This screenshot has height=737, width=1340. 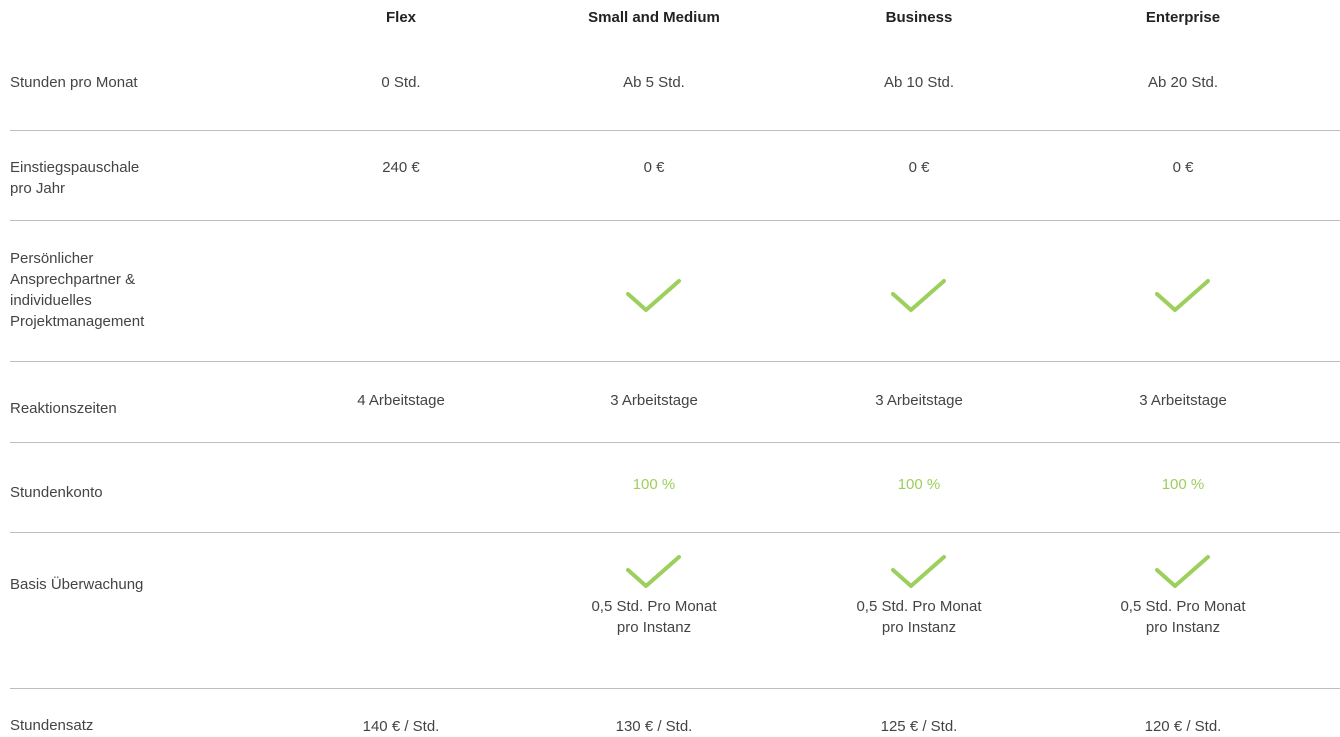 I want to click on cell-business, so click(x=919, y=296).